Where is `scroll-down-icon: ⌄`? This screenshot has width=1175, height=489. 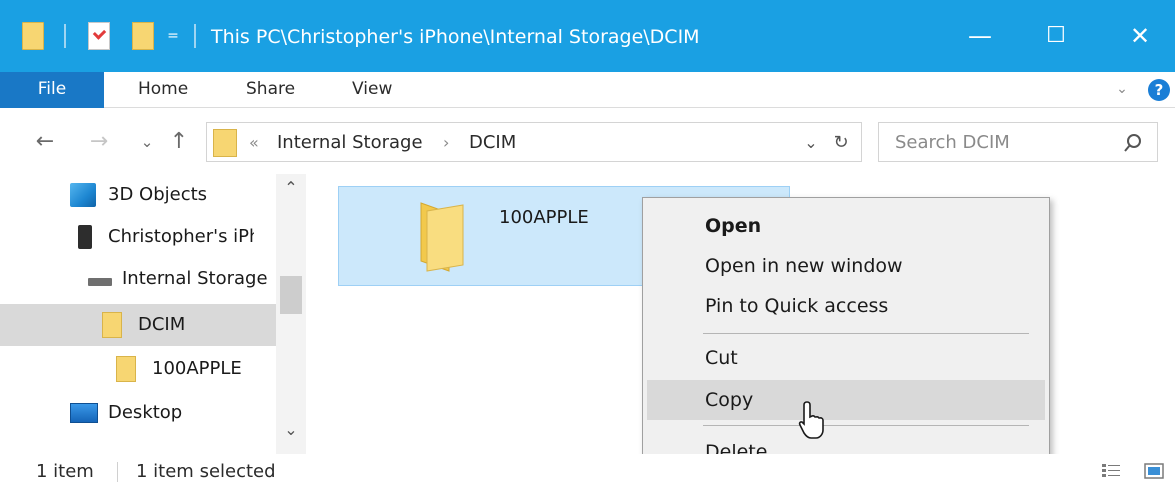
scroll-down-icon: ⌄ is located at coordinates (291, 430).